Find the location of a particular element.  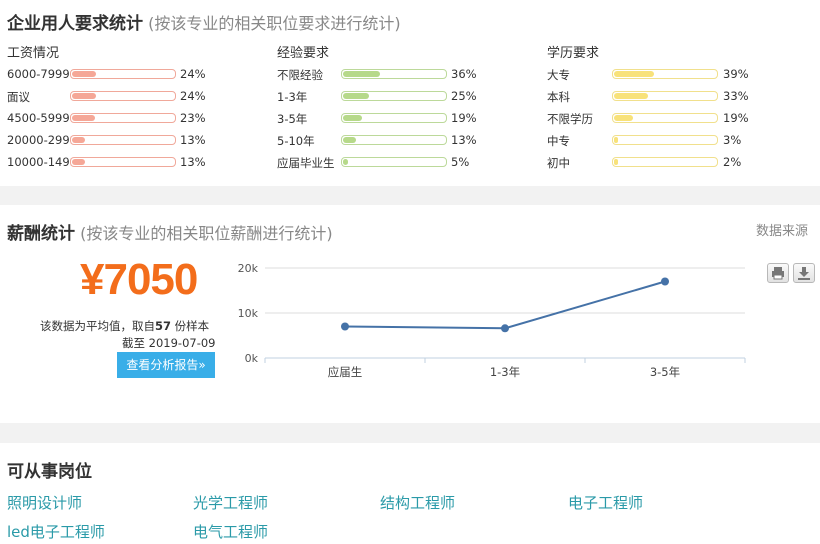

education-row-percent: 33% is located at coordinates (736, 96).